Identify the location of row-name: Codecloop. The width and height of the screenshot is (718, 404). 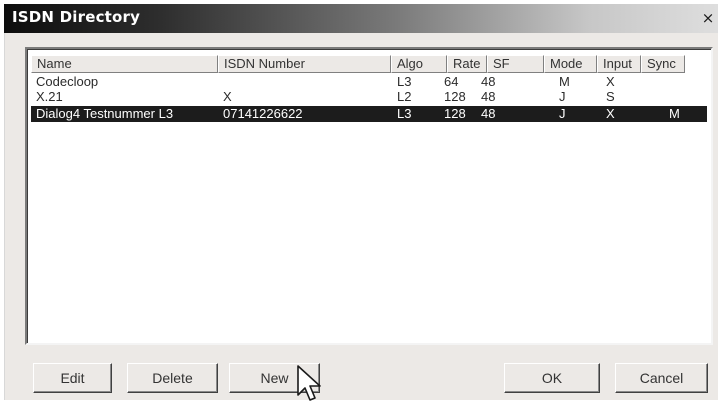
(67, 81).